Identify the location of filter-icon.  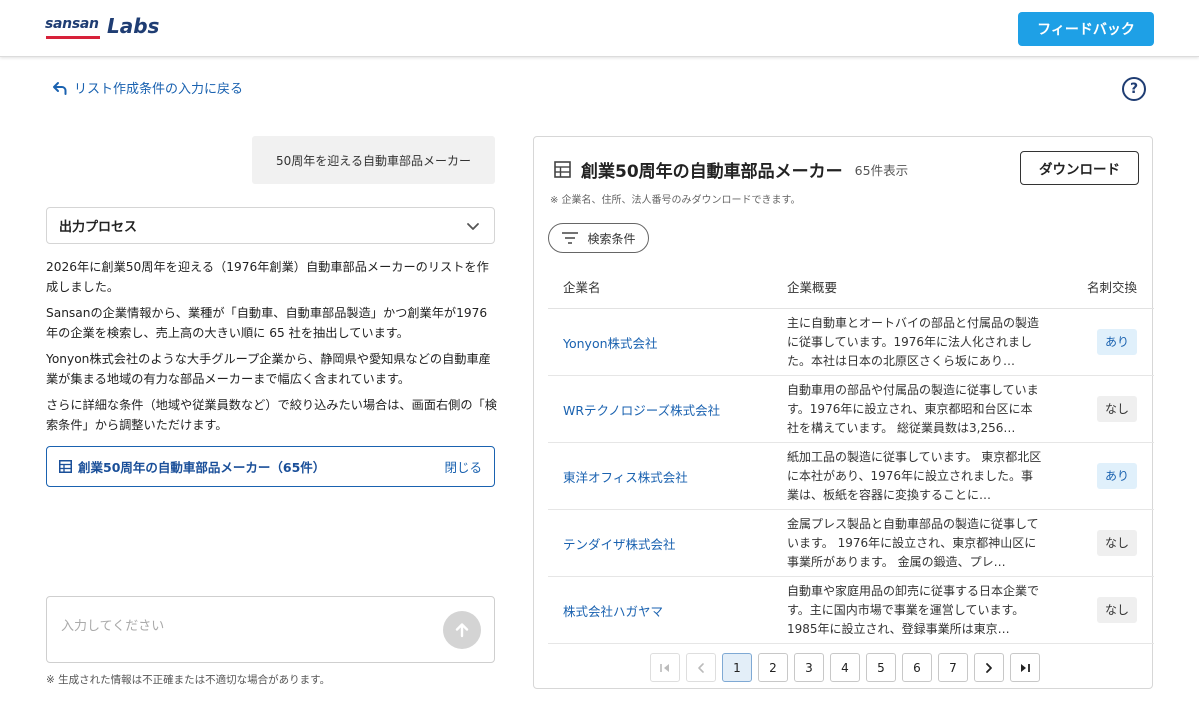
(570, 238).